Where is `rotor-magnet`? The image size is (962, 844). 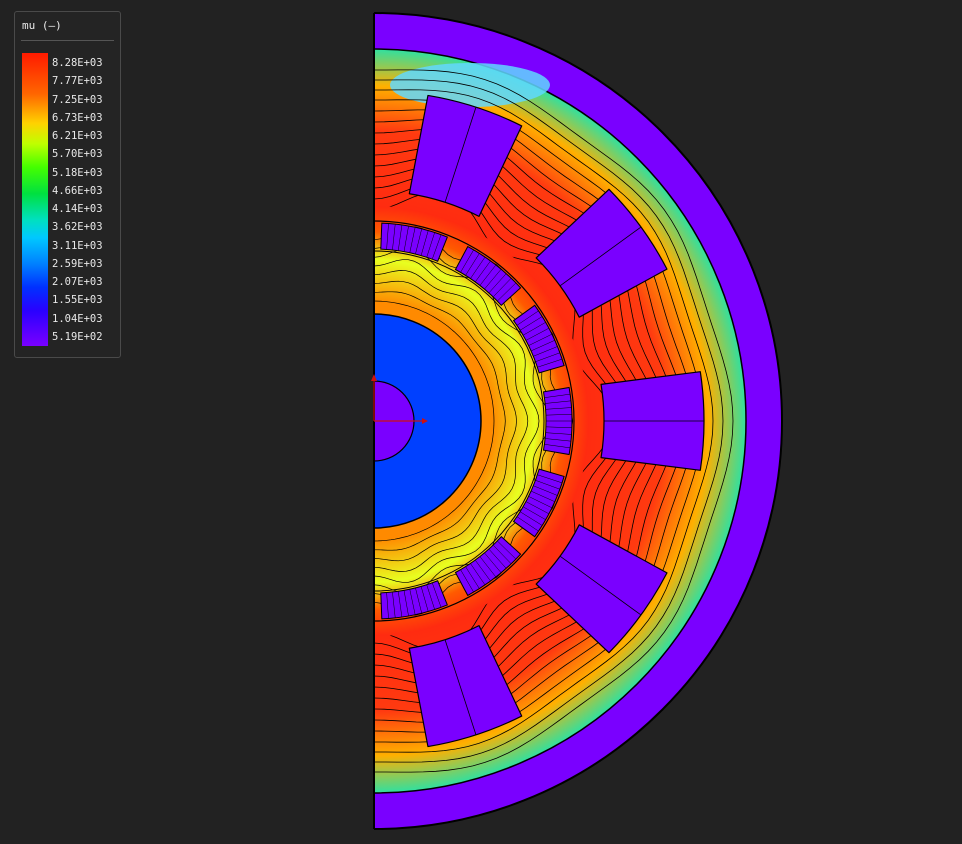 rotor-magnet is located at coordinates (557, 421).